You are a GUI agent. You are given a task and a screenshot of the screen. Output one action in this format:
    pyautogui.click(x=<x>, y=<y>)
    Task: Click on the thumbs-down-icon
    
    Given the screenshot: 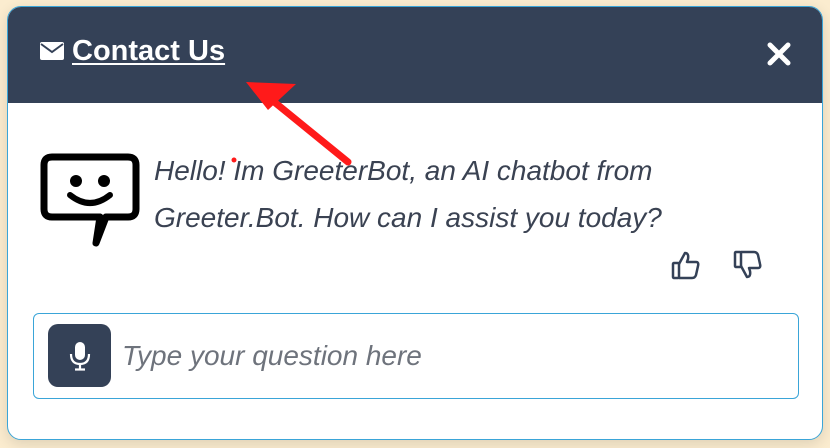 What is the action you would take?
    pyautogui.click(x=747, y=264)
    